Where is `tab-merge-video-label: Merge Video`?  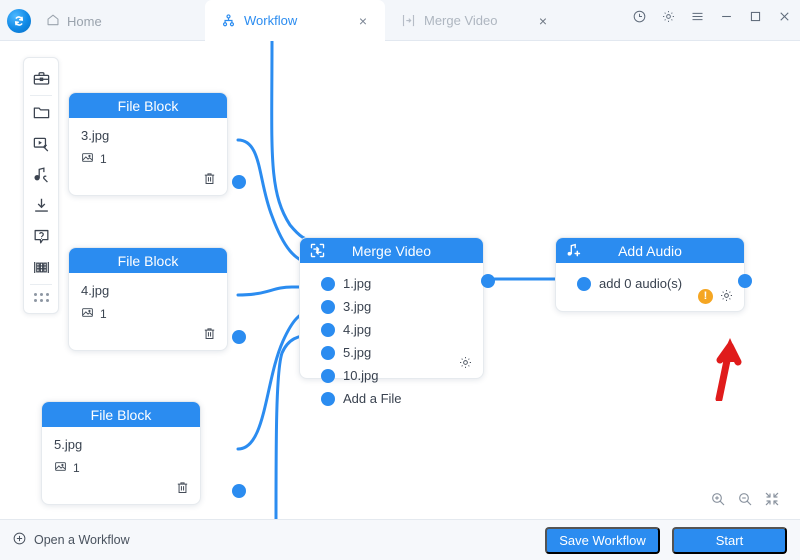 tab-merge-video-label: Merge Video is located at coordinates (461, 20).